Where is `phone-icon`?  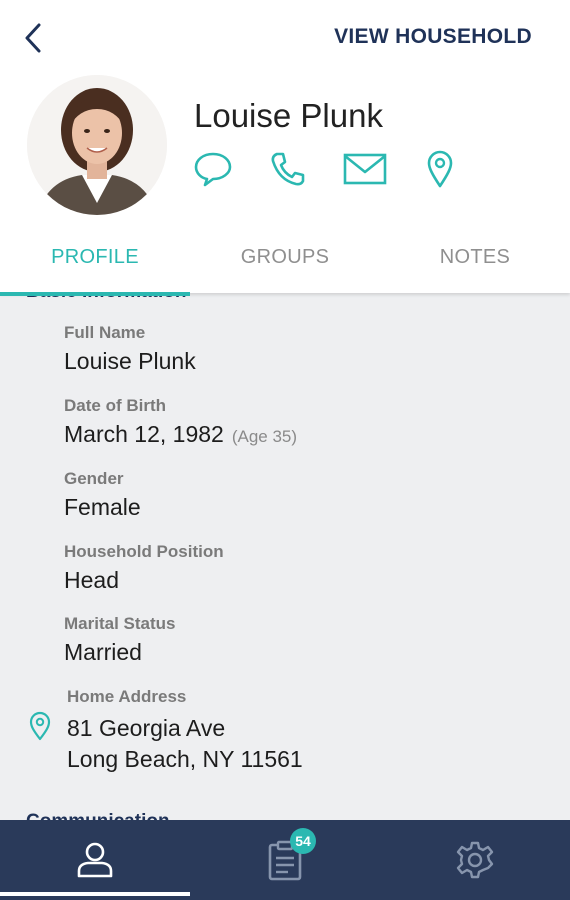 phone-icon is located at coordinates (288, 169).